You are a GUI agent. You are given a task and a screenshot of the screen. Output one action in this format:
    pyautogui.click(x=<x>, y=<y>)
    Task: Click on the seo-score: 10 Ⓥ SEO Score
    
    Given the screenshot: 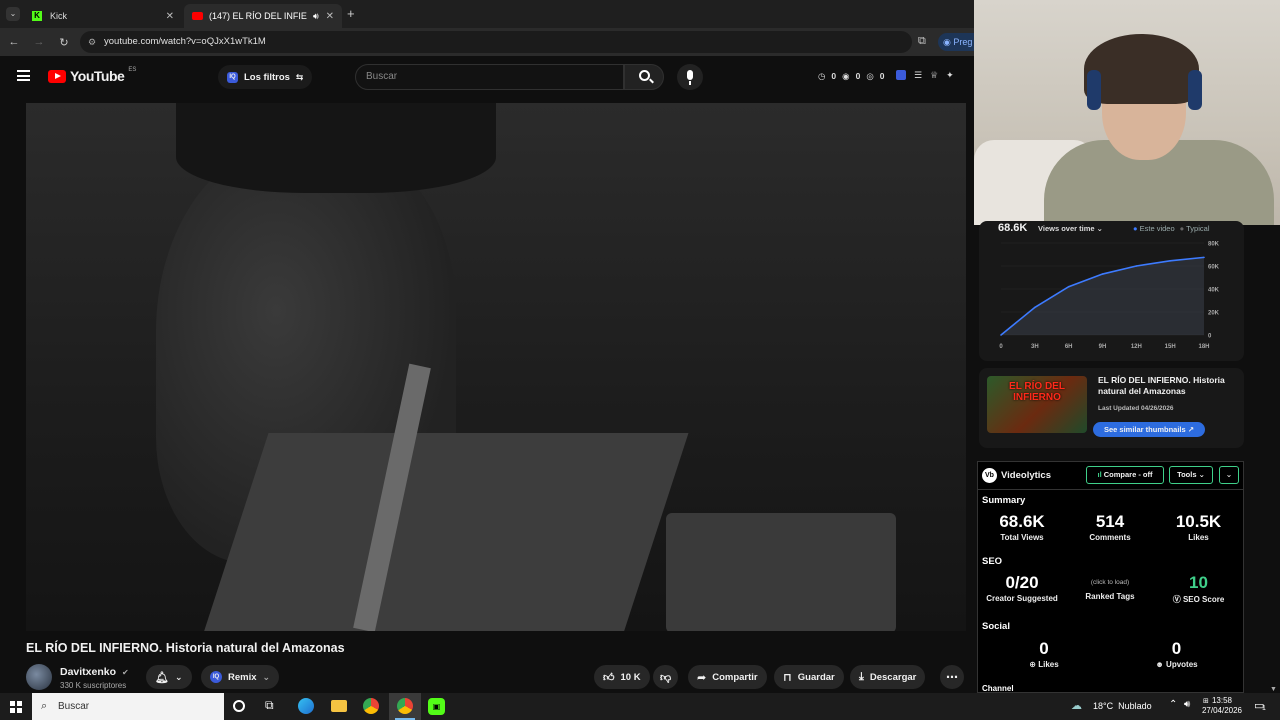 What is the action you would take?
    pyautogui.click(x=1198, y=589)
    